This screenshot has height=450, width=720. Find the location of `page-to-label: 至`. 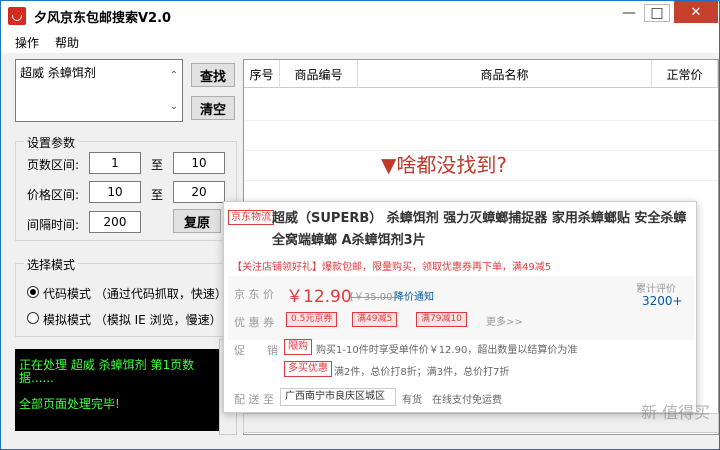

page-to-label: 至 is located at coordinates (157, 165).